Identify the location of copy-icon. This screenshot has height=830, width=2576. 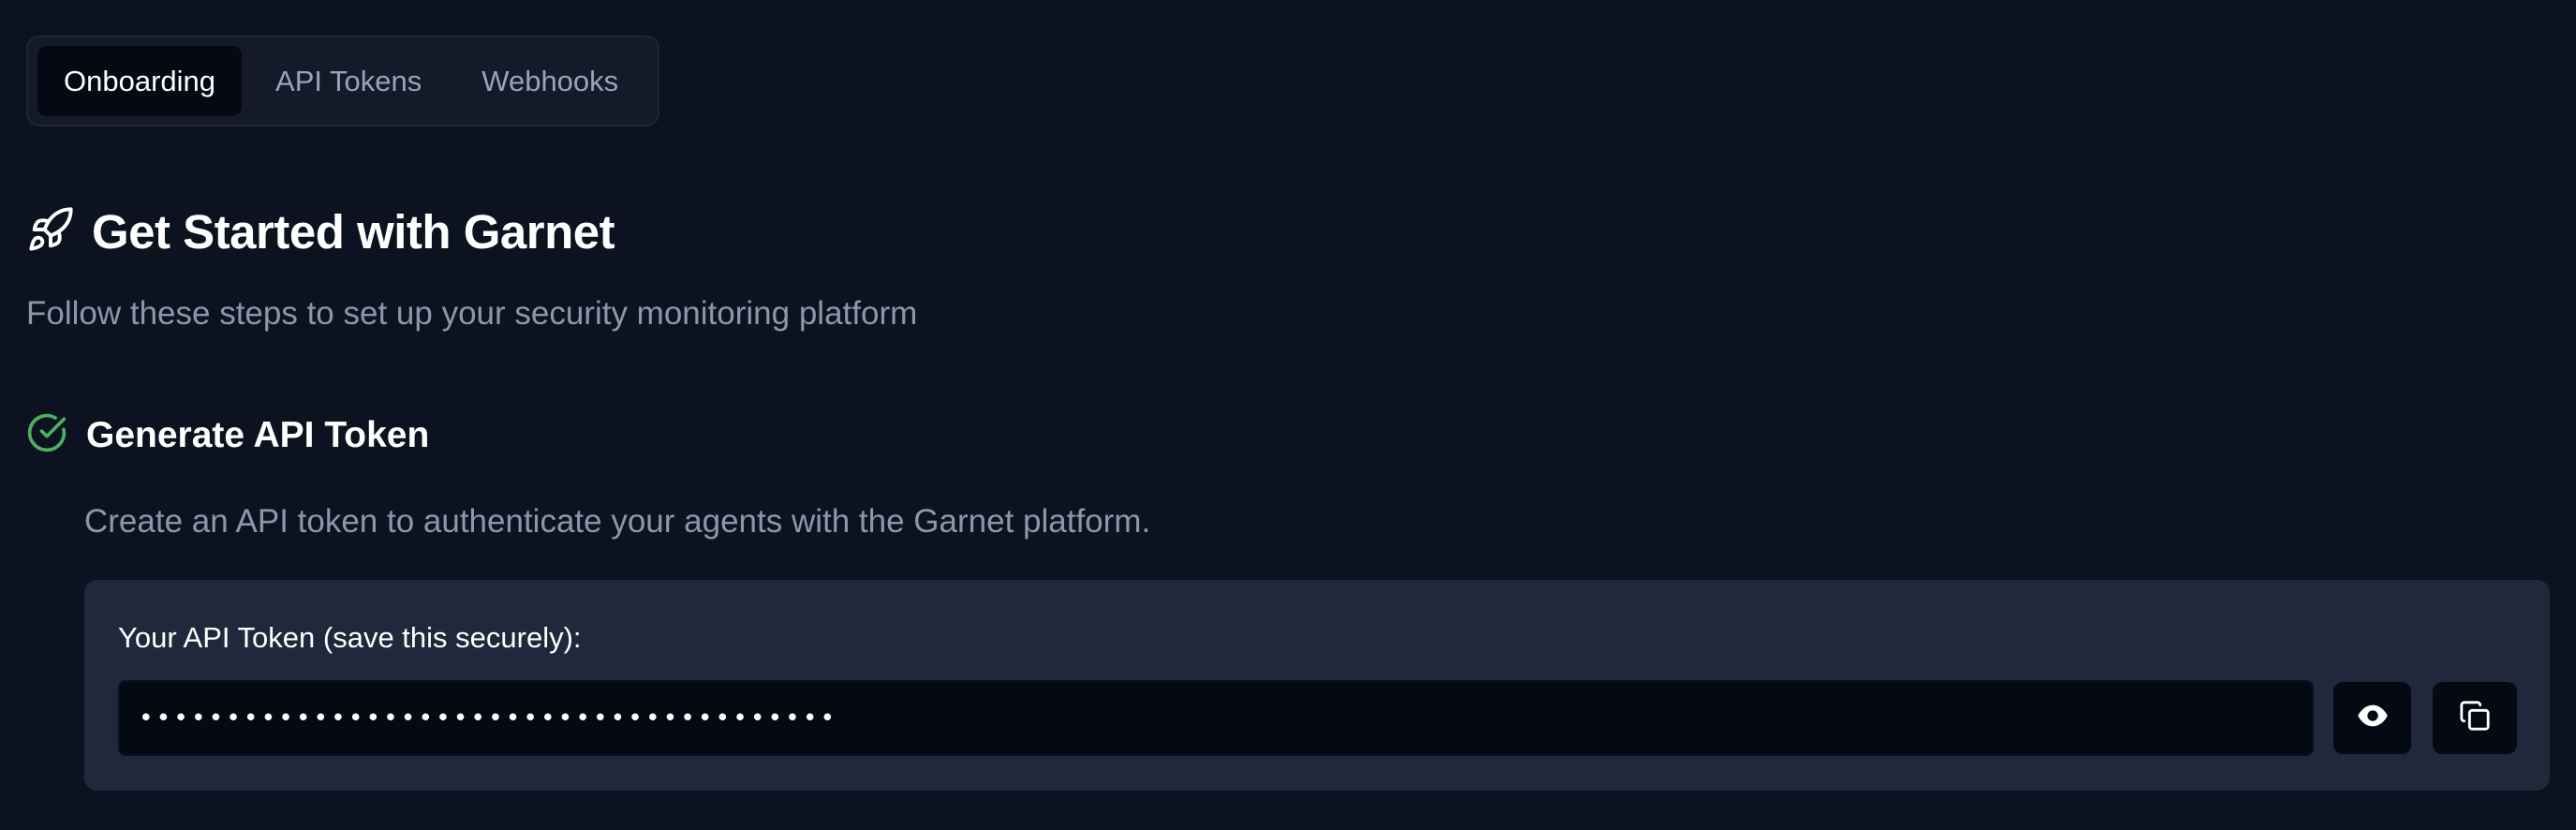
(2475, 718).